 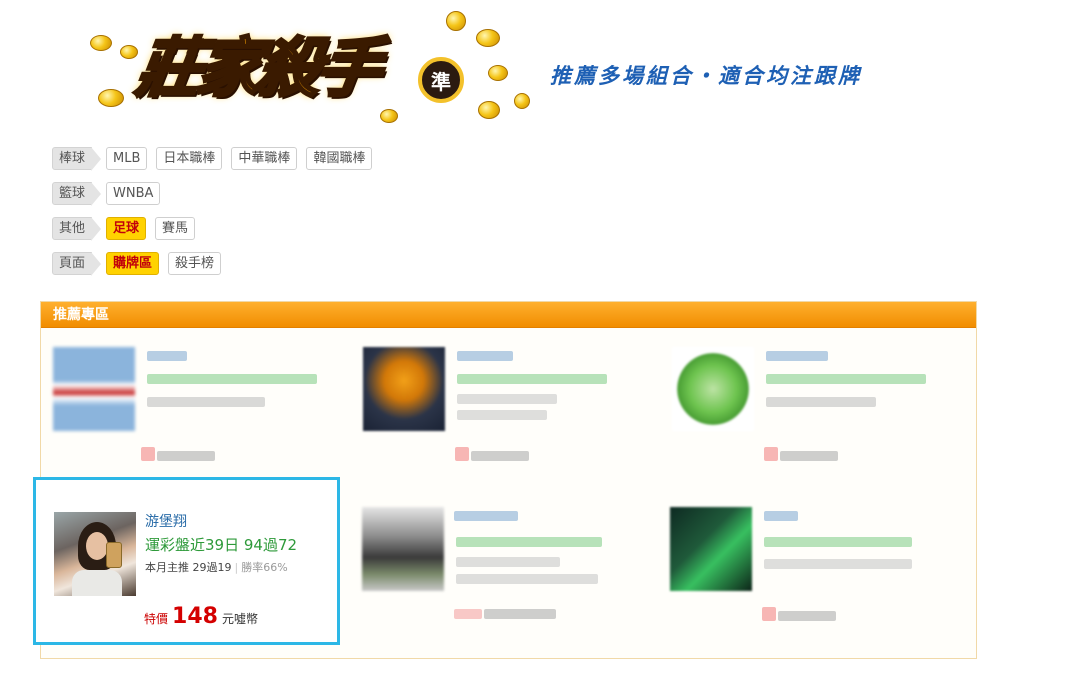 What do you see at coordinates (508, 315) in the screenshot?
I see `panel-title: 推薦專區` at bounding box center [508, 315].